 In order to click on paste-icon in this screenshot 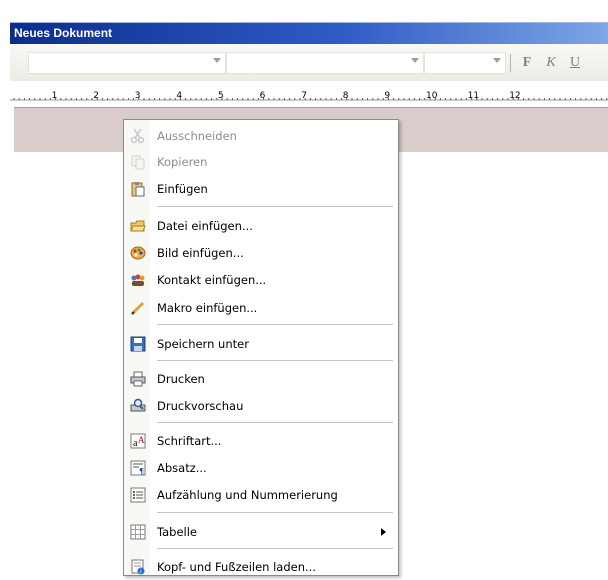, I will do `click(138, 189)`.